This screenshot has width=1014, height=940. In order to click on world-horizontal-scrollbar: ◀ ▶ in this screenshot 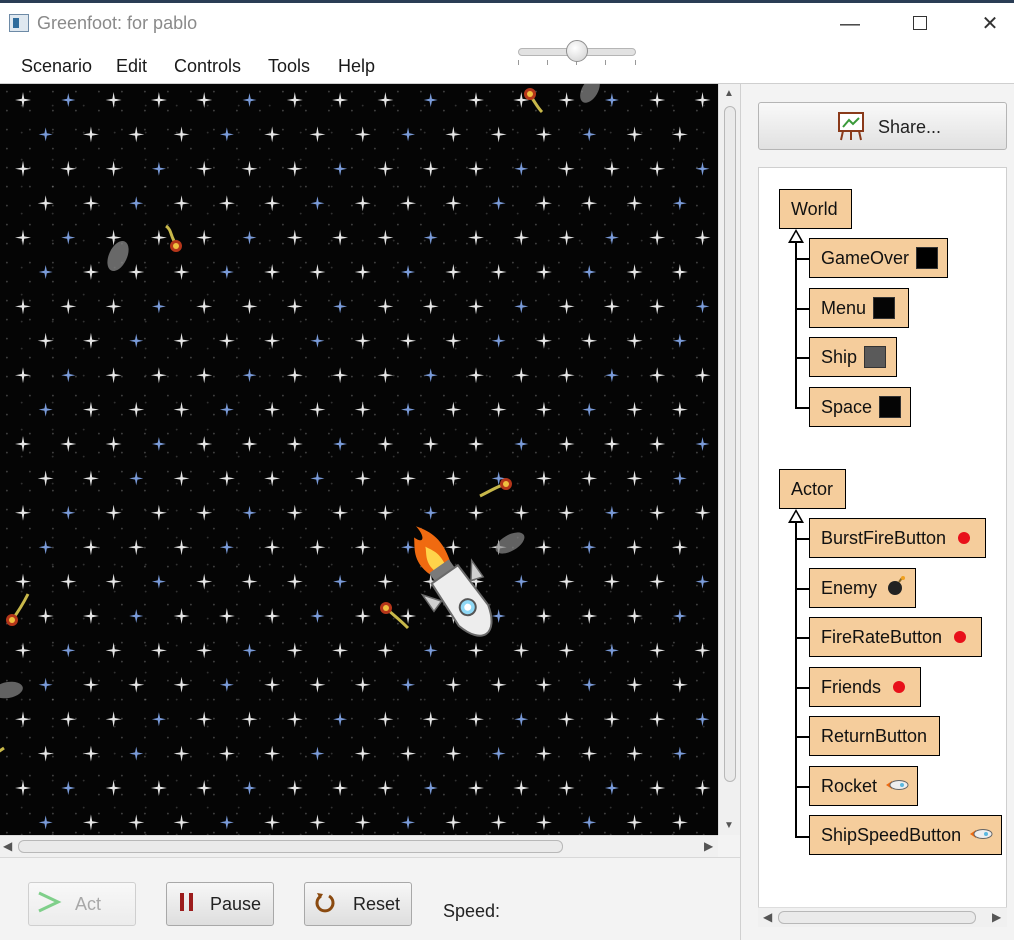, I will do `click(359, 846)`.